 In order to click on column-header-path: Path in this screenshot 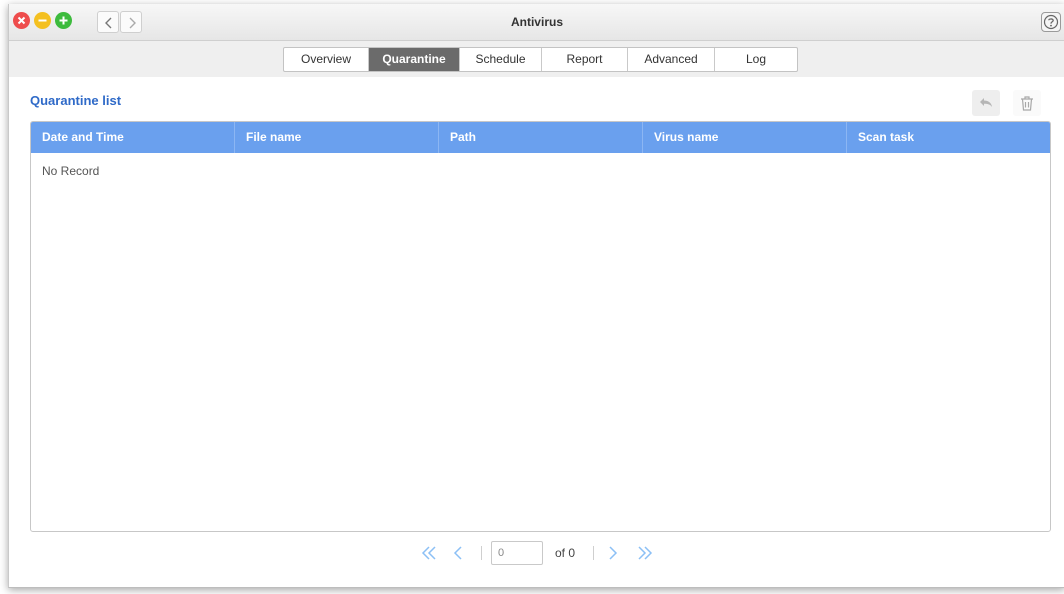, I will do `click(541, 137)`.